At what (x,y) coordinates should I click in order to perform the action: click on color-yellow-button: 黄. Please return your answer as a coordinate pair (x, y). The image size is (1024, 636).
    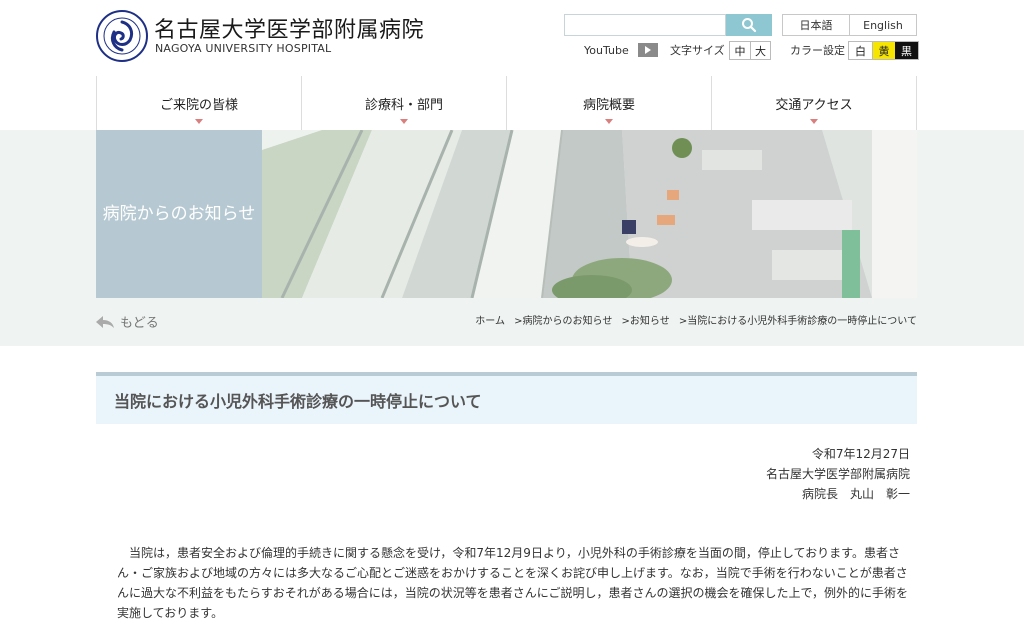
    Looking at the image, I should click on (883, 50).